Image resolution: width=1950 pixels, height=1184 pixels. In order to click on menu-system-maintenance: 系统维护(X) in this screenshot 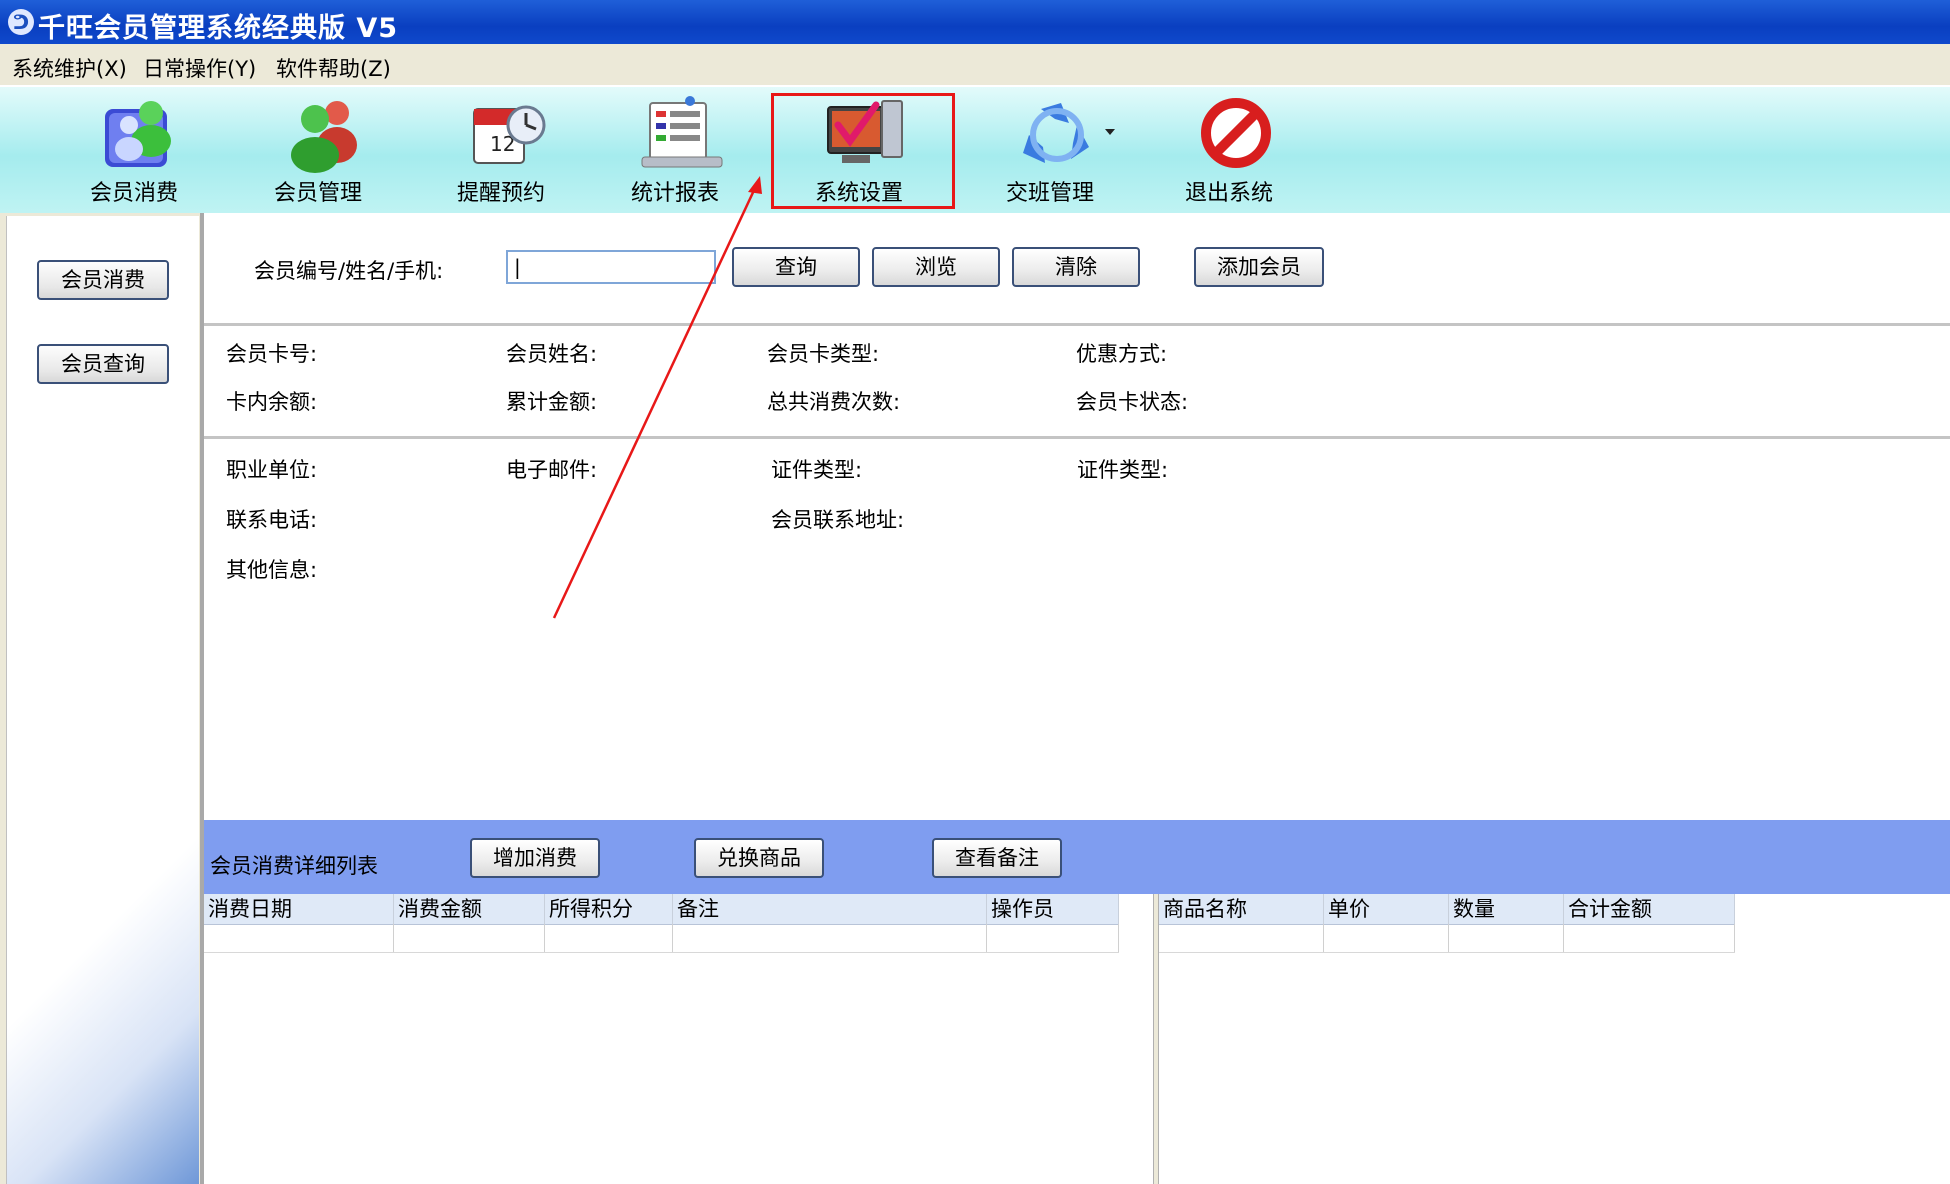, I will do `click(69, 68)`.